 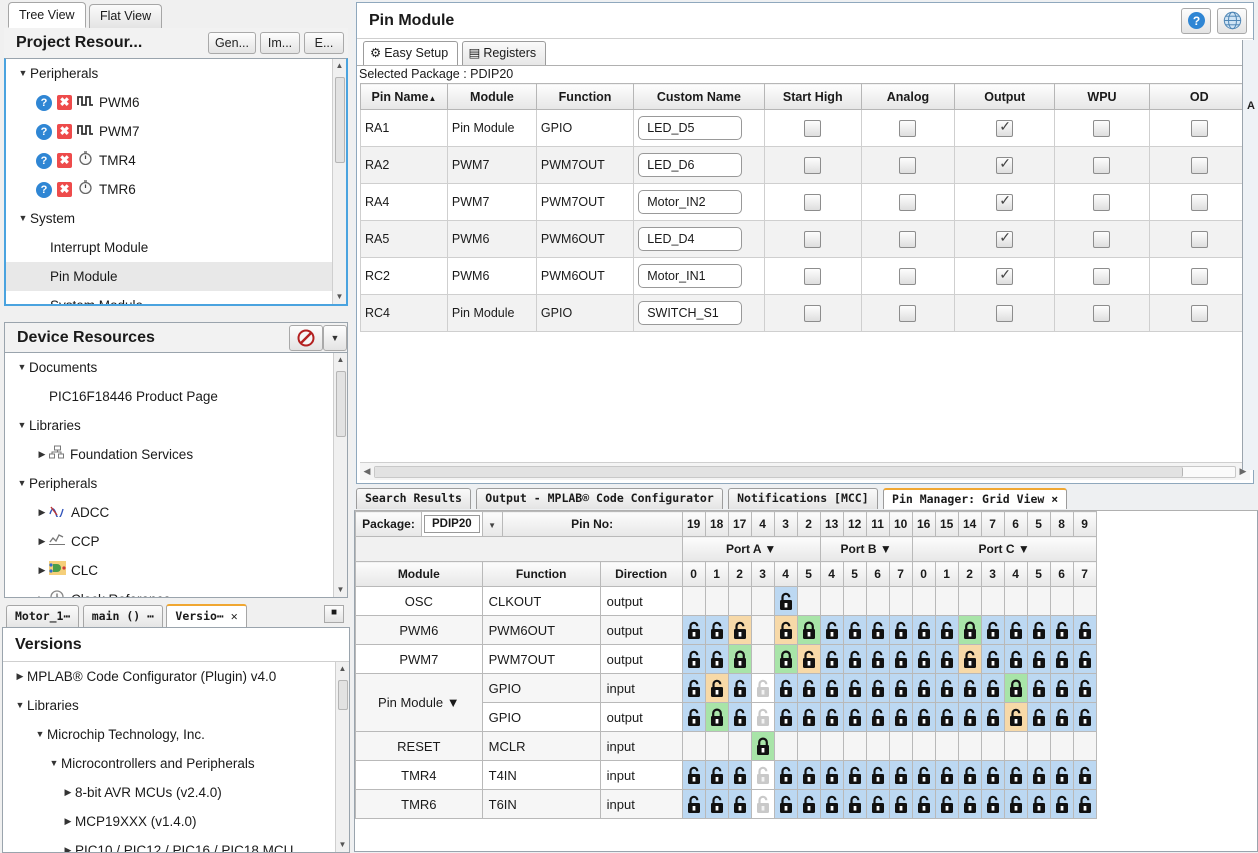 What do you see at coordinates (64, 189) in the screenshot?
I see `remove-icon: ✖` at bounding box center [64, 189].